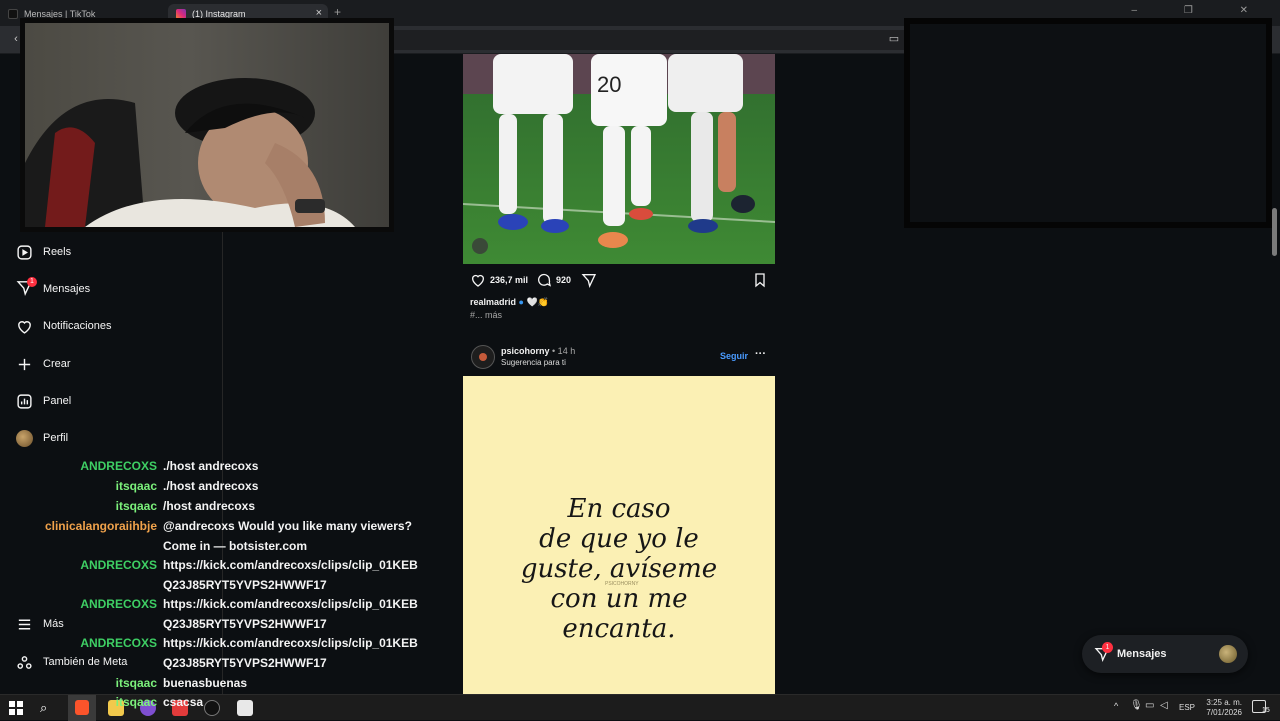 The width and height of the screenshot is (1280, 721). I want to click on chat-line: ANDRECOXS ./host andrecoxs, so click(220, 467).